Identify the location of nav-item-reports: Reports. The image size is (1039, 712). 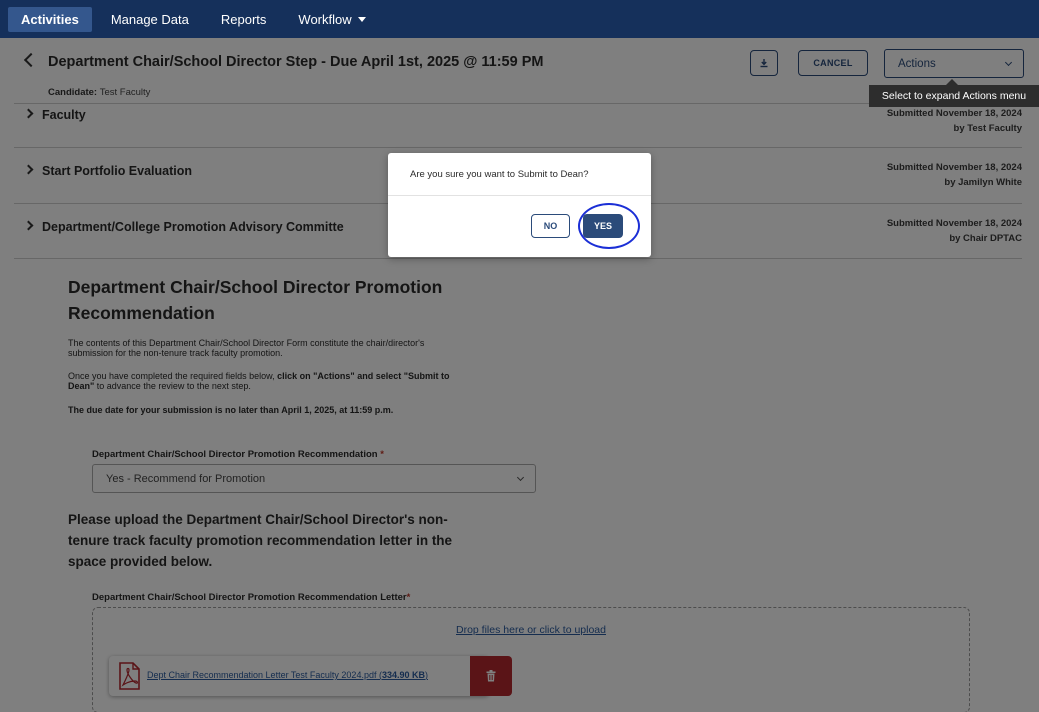
(244, 19).